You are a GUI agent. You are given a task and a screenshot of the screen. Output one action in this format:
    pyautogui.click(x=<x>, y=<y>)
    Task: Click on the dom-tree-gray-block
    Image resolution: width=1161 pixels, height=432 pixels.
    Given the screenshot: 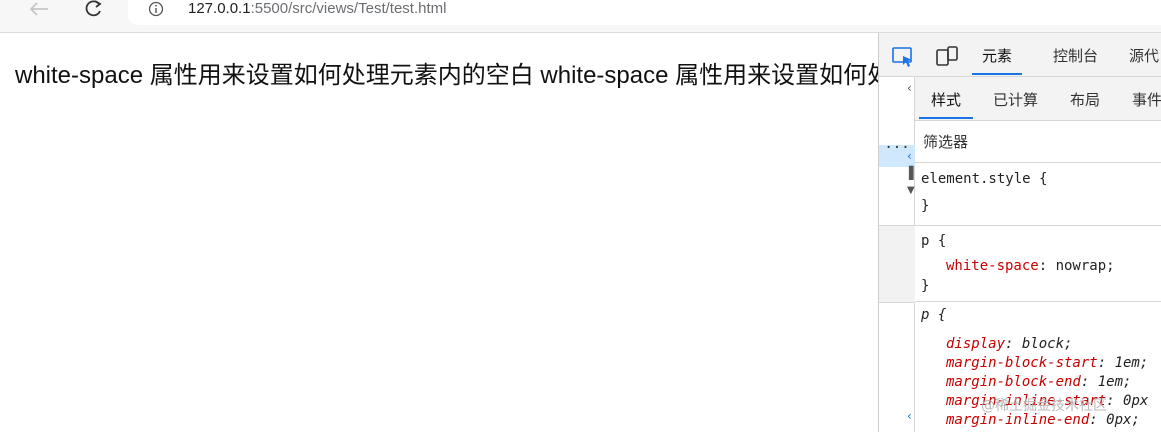 What is the action you would take?
    pyautogui.click(x=897, y=264)
    